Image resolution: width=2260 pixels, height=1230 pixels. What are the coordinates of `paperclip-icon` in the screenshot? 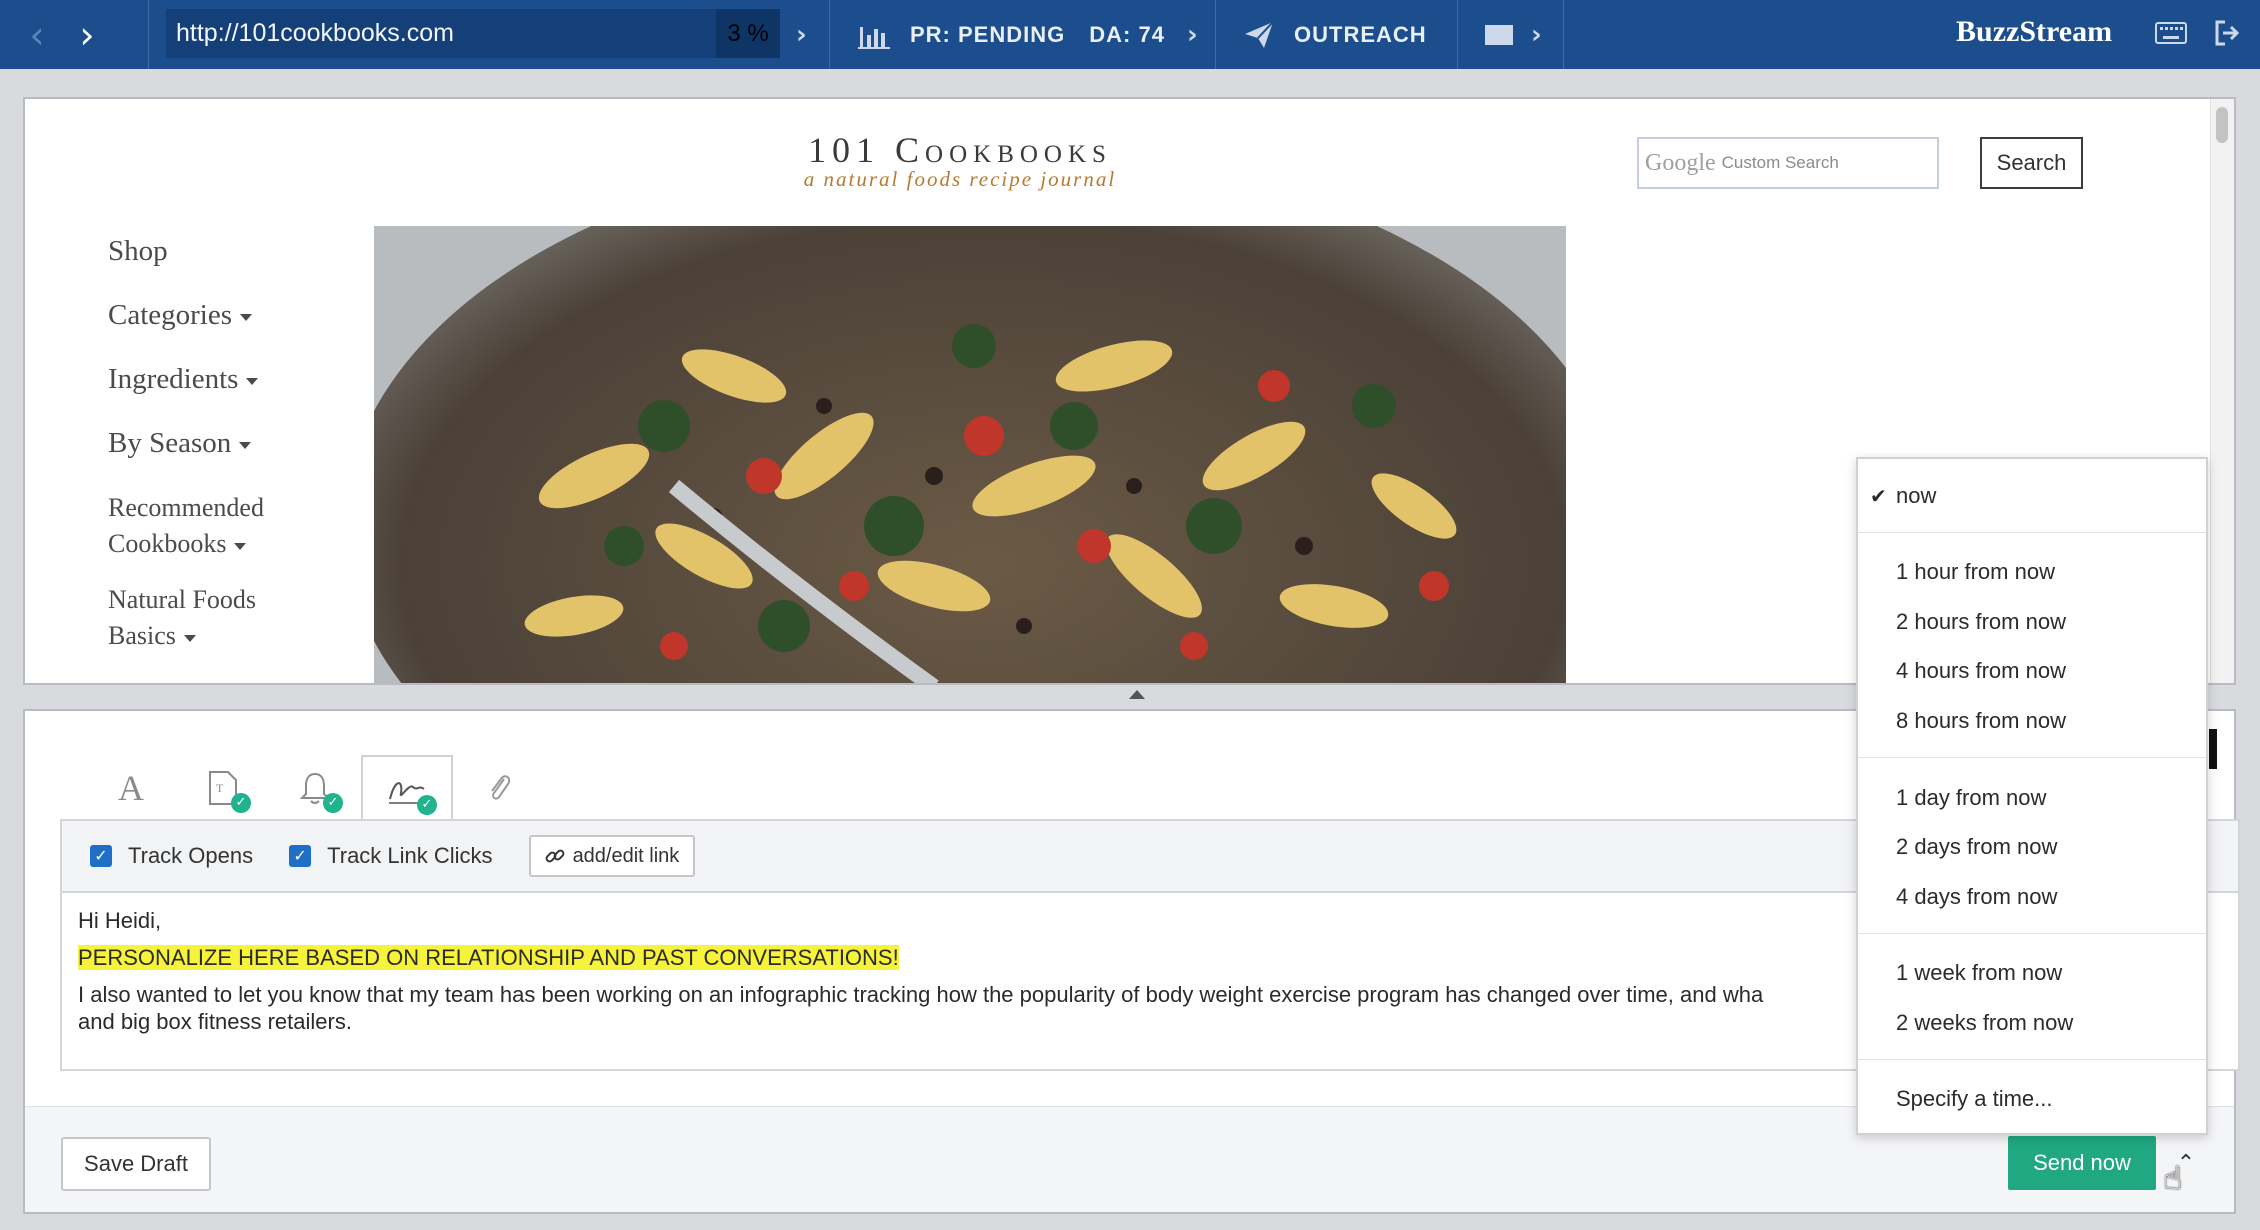 It's located at (501, 787).